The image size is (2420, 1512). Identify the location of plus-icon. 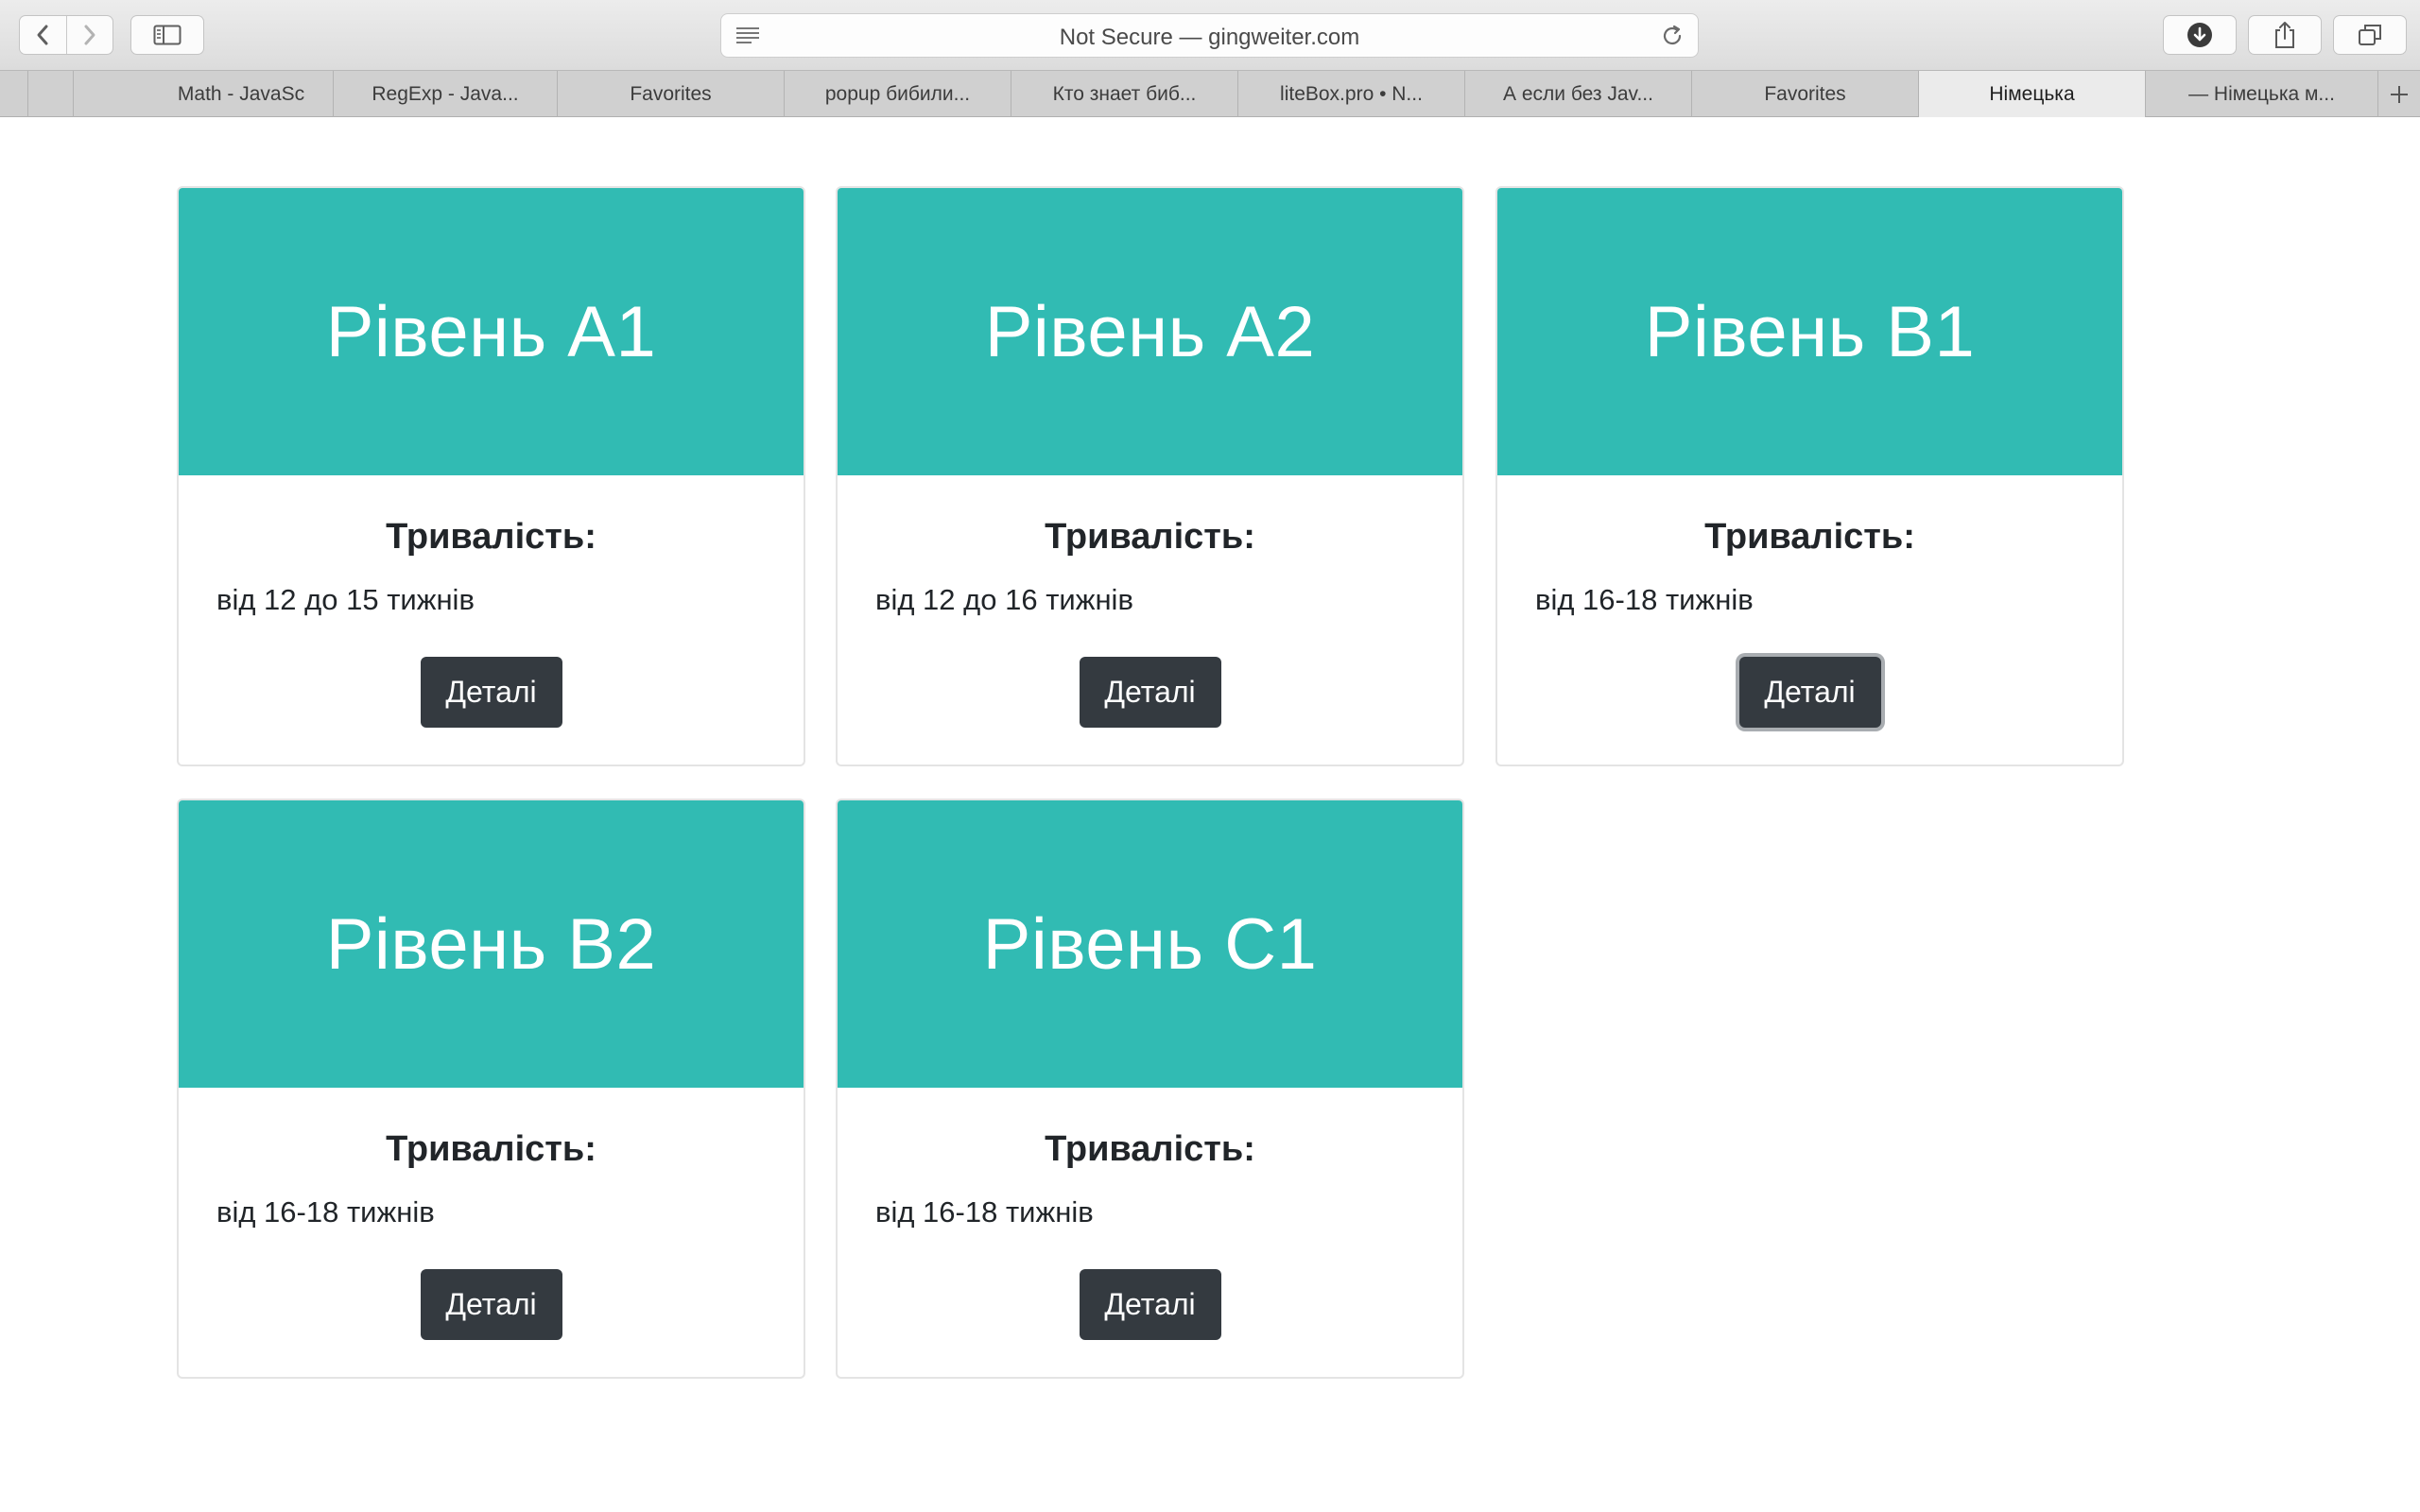
(2399, 94).